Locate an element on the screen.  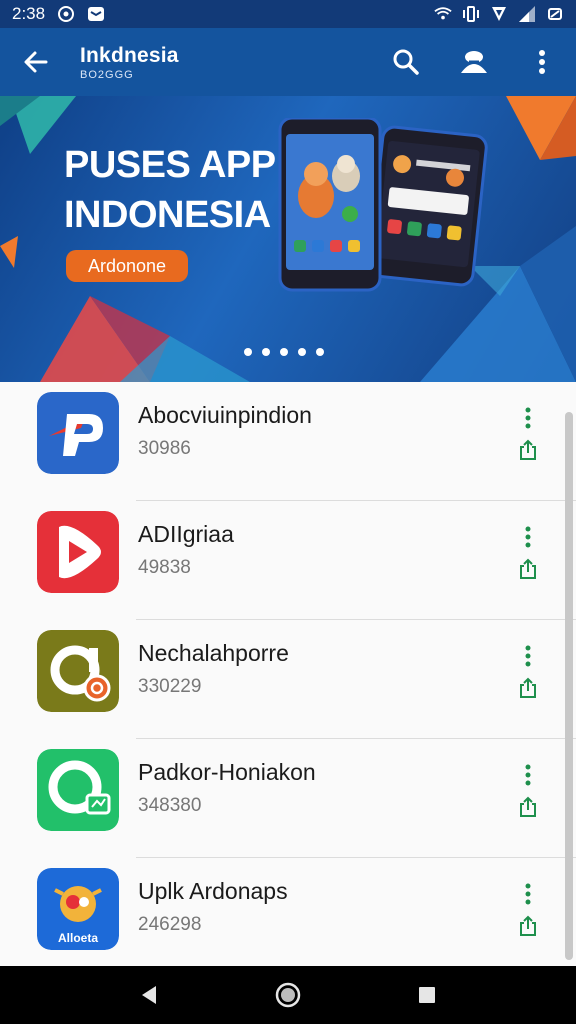
list-item: Abocviuinpindion 30986 is located at coordinates (306, 441).